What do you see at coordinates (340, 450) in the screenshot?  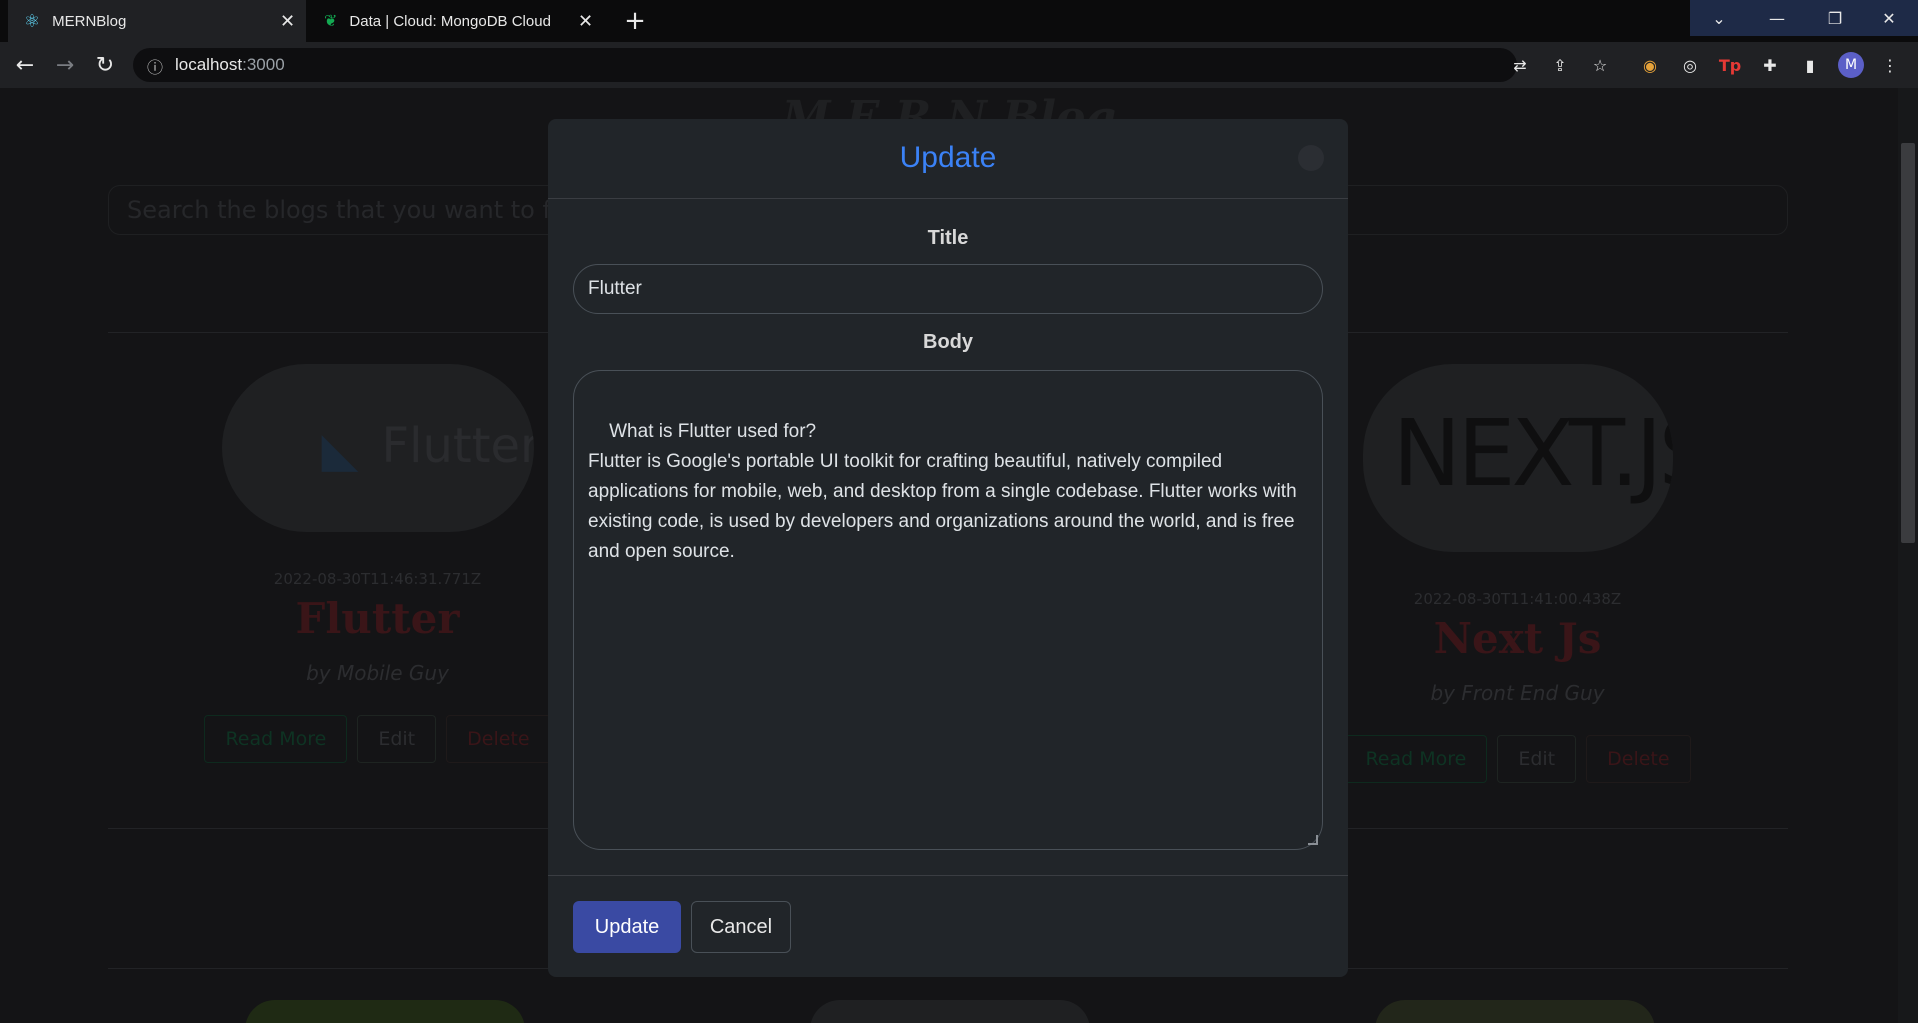 I see `flutter-logo-icon: ◣` at bounding box center [340, 450].